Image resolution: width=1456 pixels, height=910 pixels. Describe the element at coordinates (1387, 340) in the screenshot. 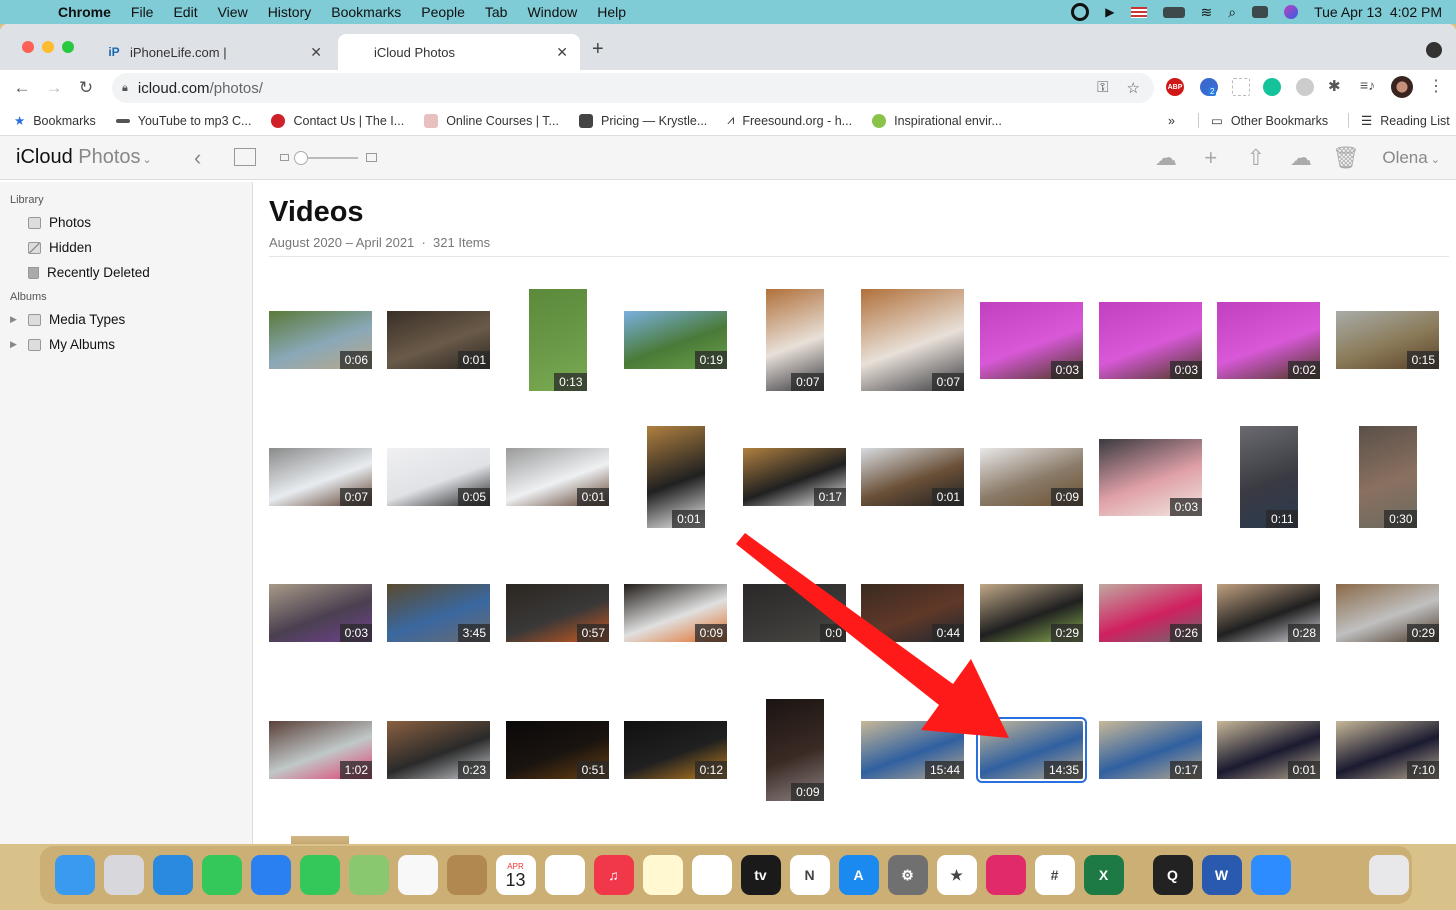

I see `video-thumbnail: 0:15` at that location.